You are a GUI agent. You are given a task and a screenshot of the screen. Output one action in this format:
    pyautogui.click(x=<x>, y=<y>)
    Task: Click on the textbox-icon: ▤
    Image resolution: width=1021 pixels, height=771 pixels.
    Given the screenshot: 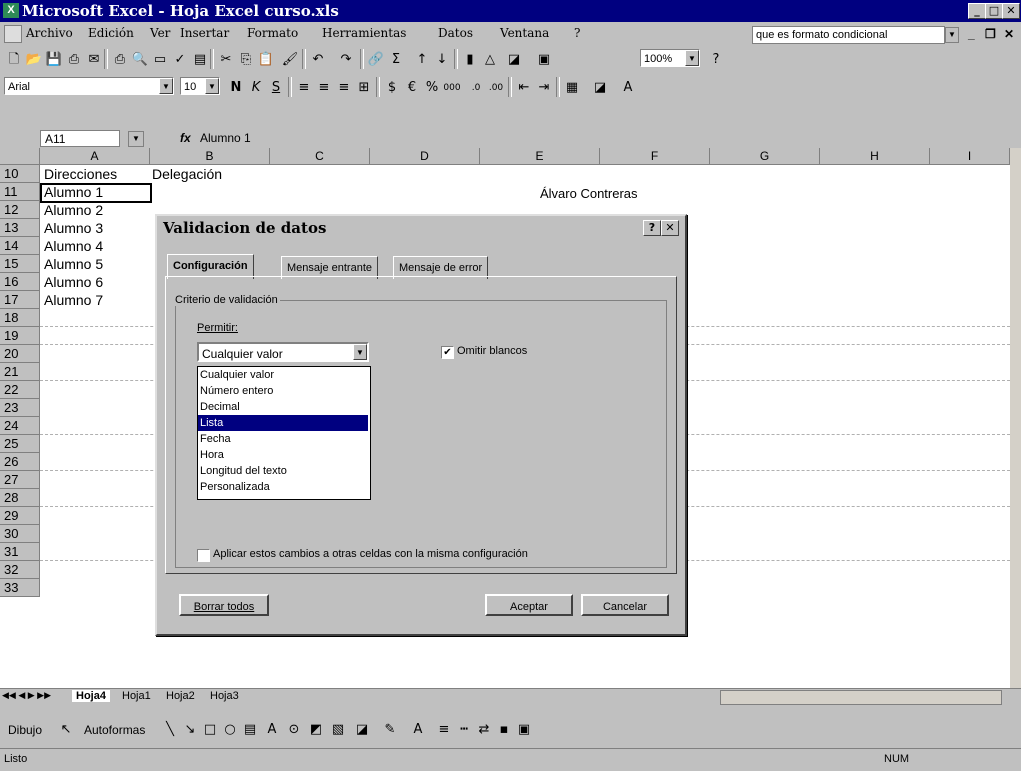 What is the action you would take?
    pyautogui.click(x=250, y=730)
    